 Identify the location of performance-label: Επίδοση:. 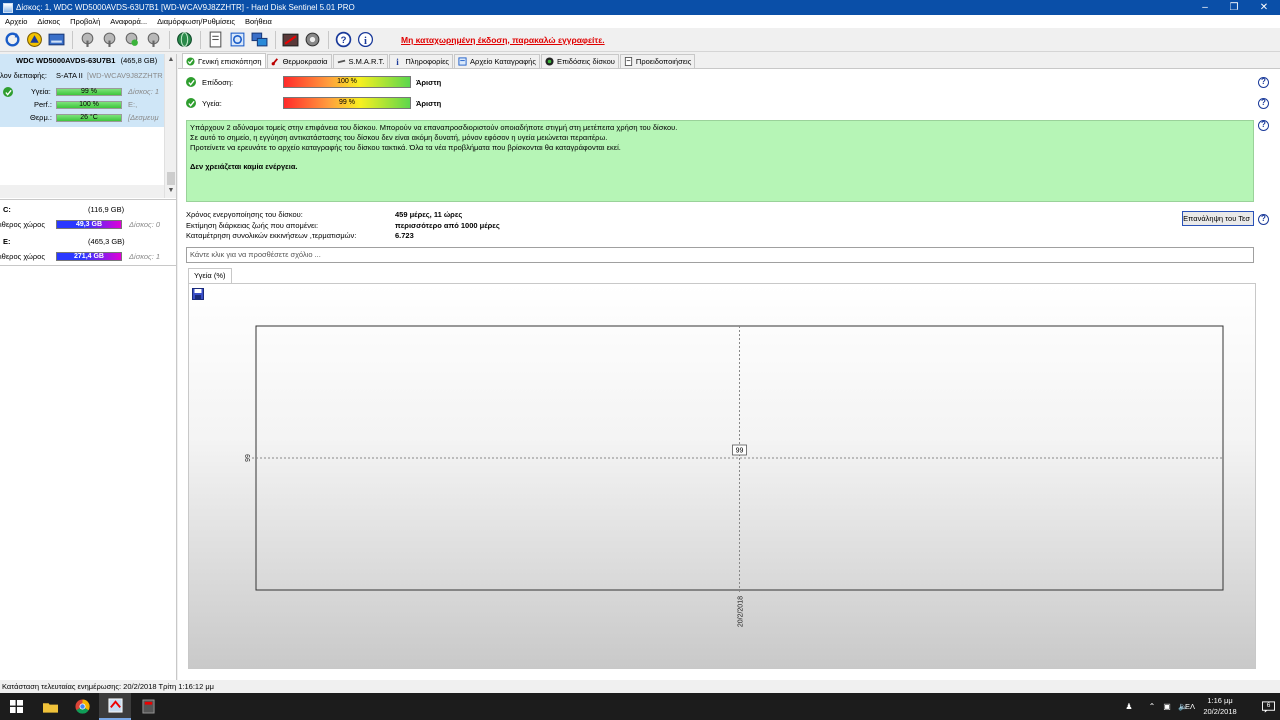
(218, 82).